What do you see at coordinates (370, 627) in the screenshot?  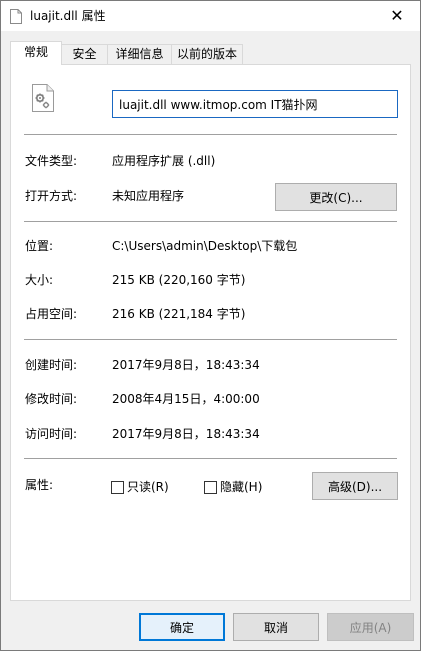 I see `apply-button: 应用(A)` at bounding box center [370, 627].